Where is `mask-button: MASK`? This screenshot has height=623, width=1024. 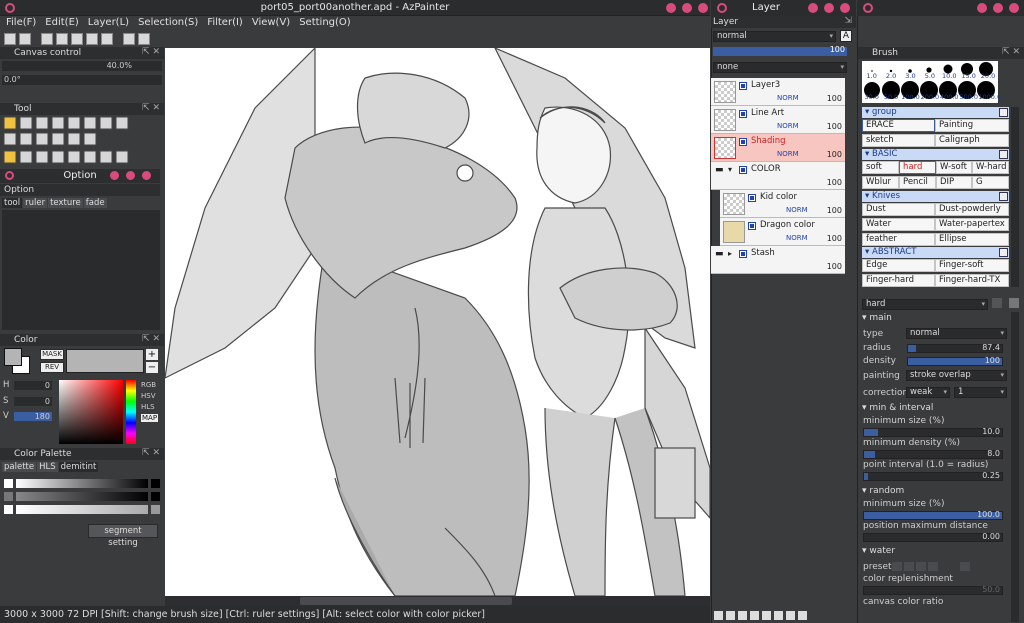 mask-button: MASK is located at coordinates (52, 354).